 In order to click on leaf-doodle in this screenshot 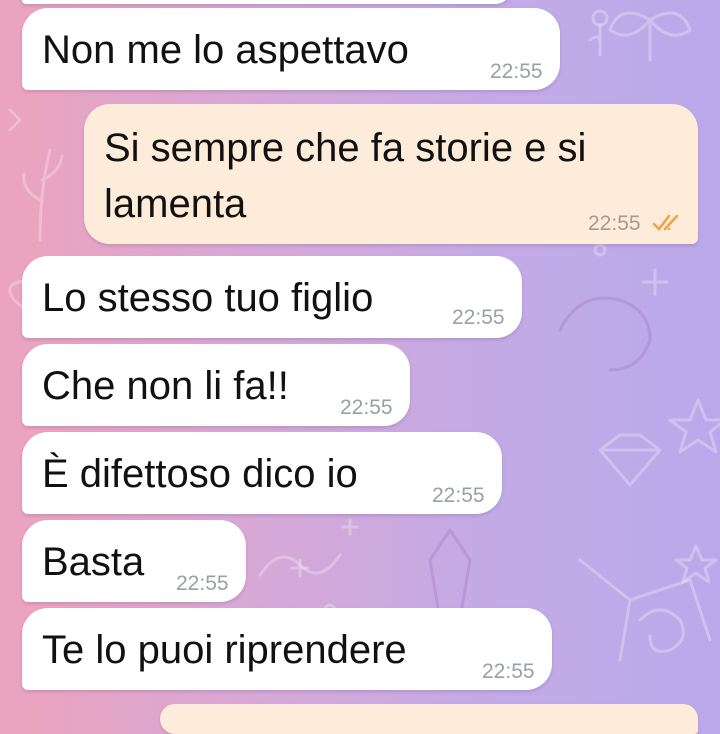, I will do `click(15, 120)`.